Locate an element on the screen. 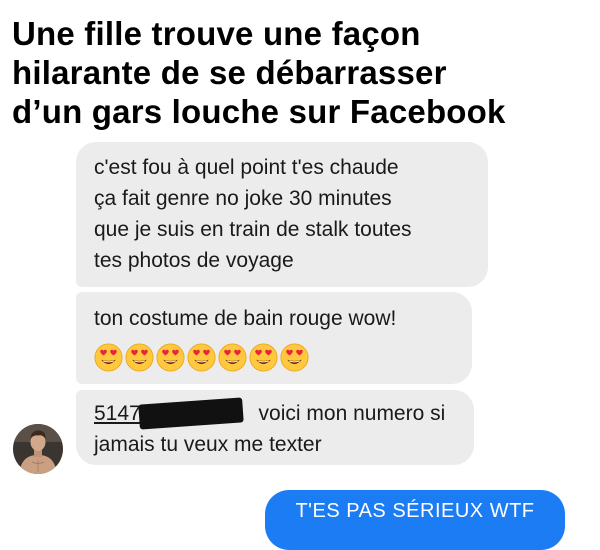  message-text: tes photos de voyage is located at coordinates (194, 260).